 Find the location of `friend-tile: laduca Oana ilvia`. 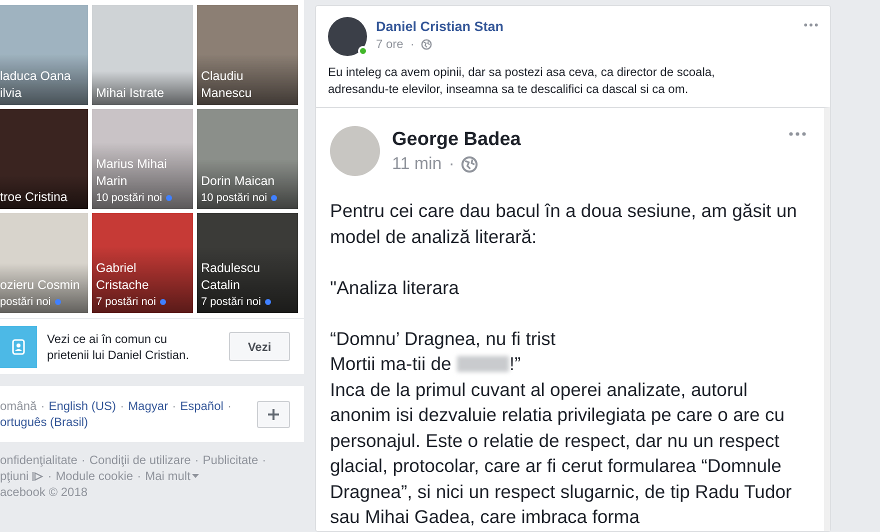

friend-tile: laduca Oana ilvia is located at coordinates (44, 55).